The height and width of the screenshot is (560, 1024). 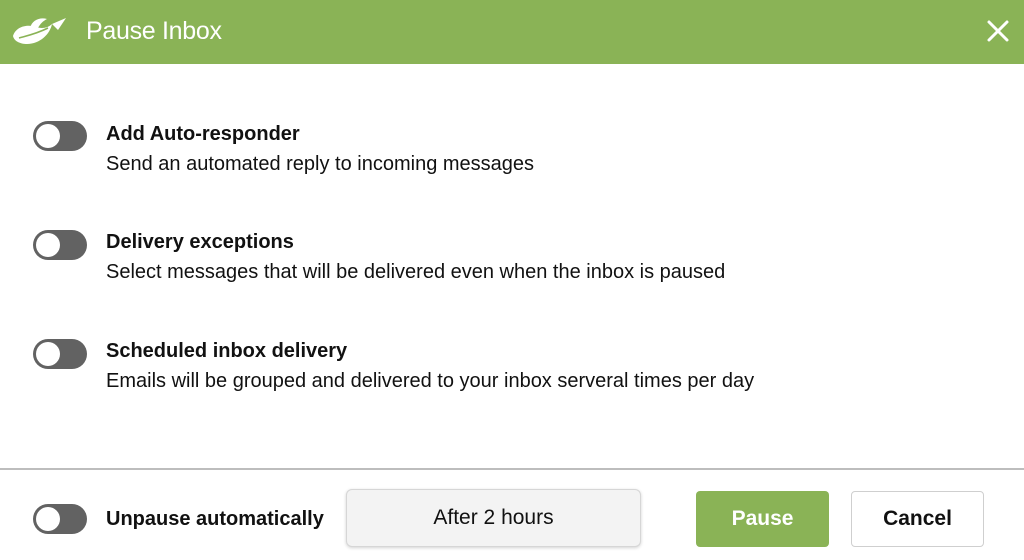 I want to click on unpause-duration-select: After 2 hours, so click(x=493, y=518).